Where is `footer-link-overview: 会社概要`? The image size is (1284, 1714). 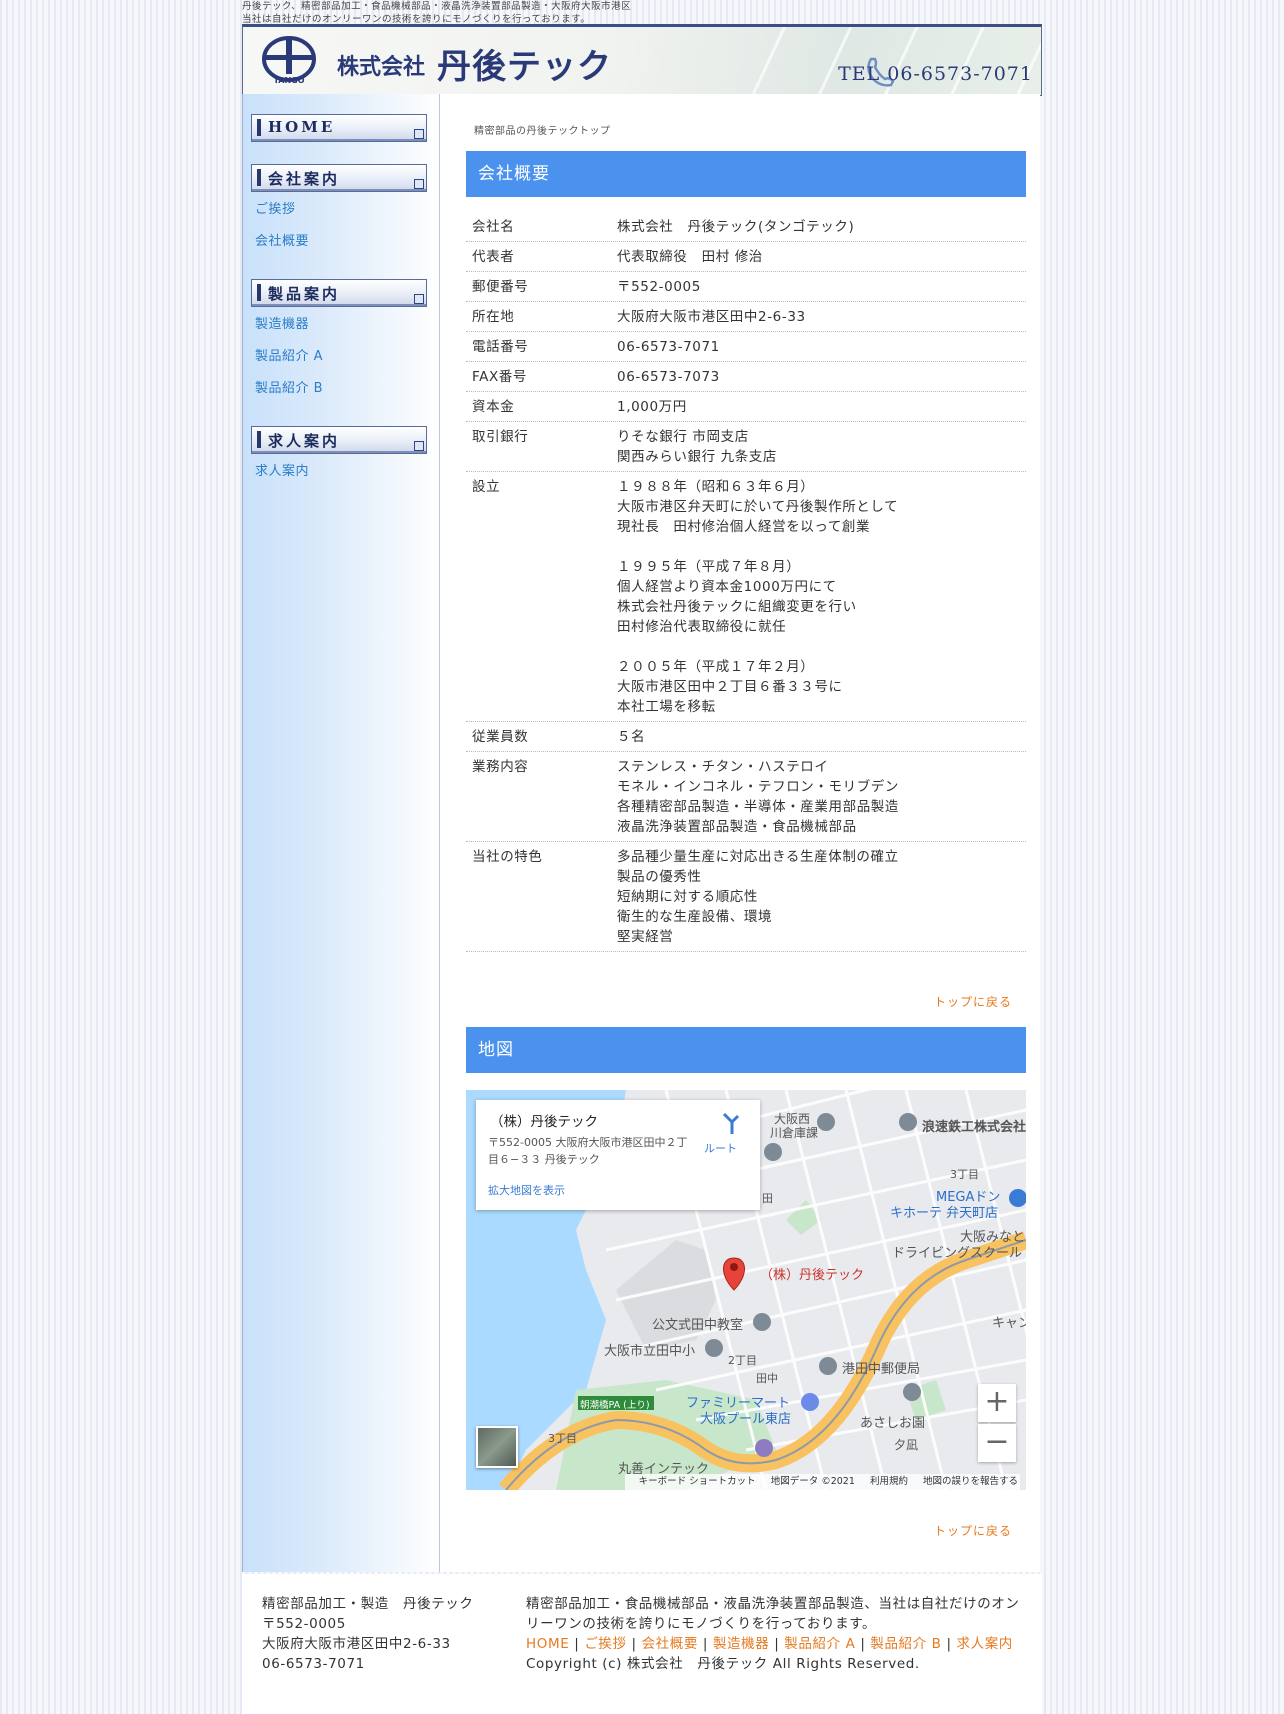 footer-link-overview: 会社概要 is located at coordinates (670, 1644).